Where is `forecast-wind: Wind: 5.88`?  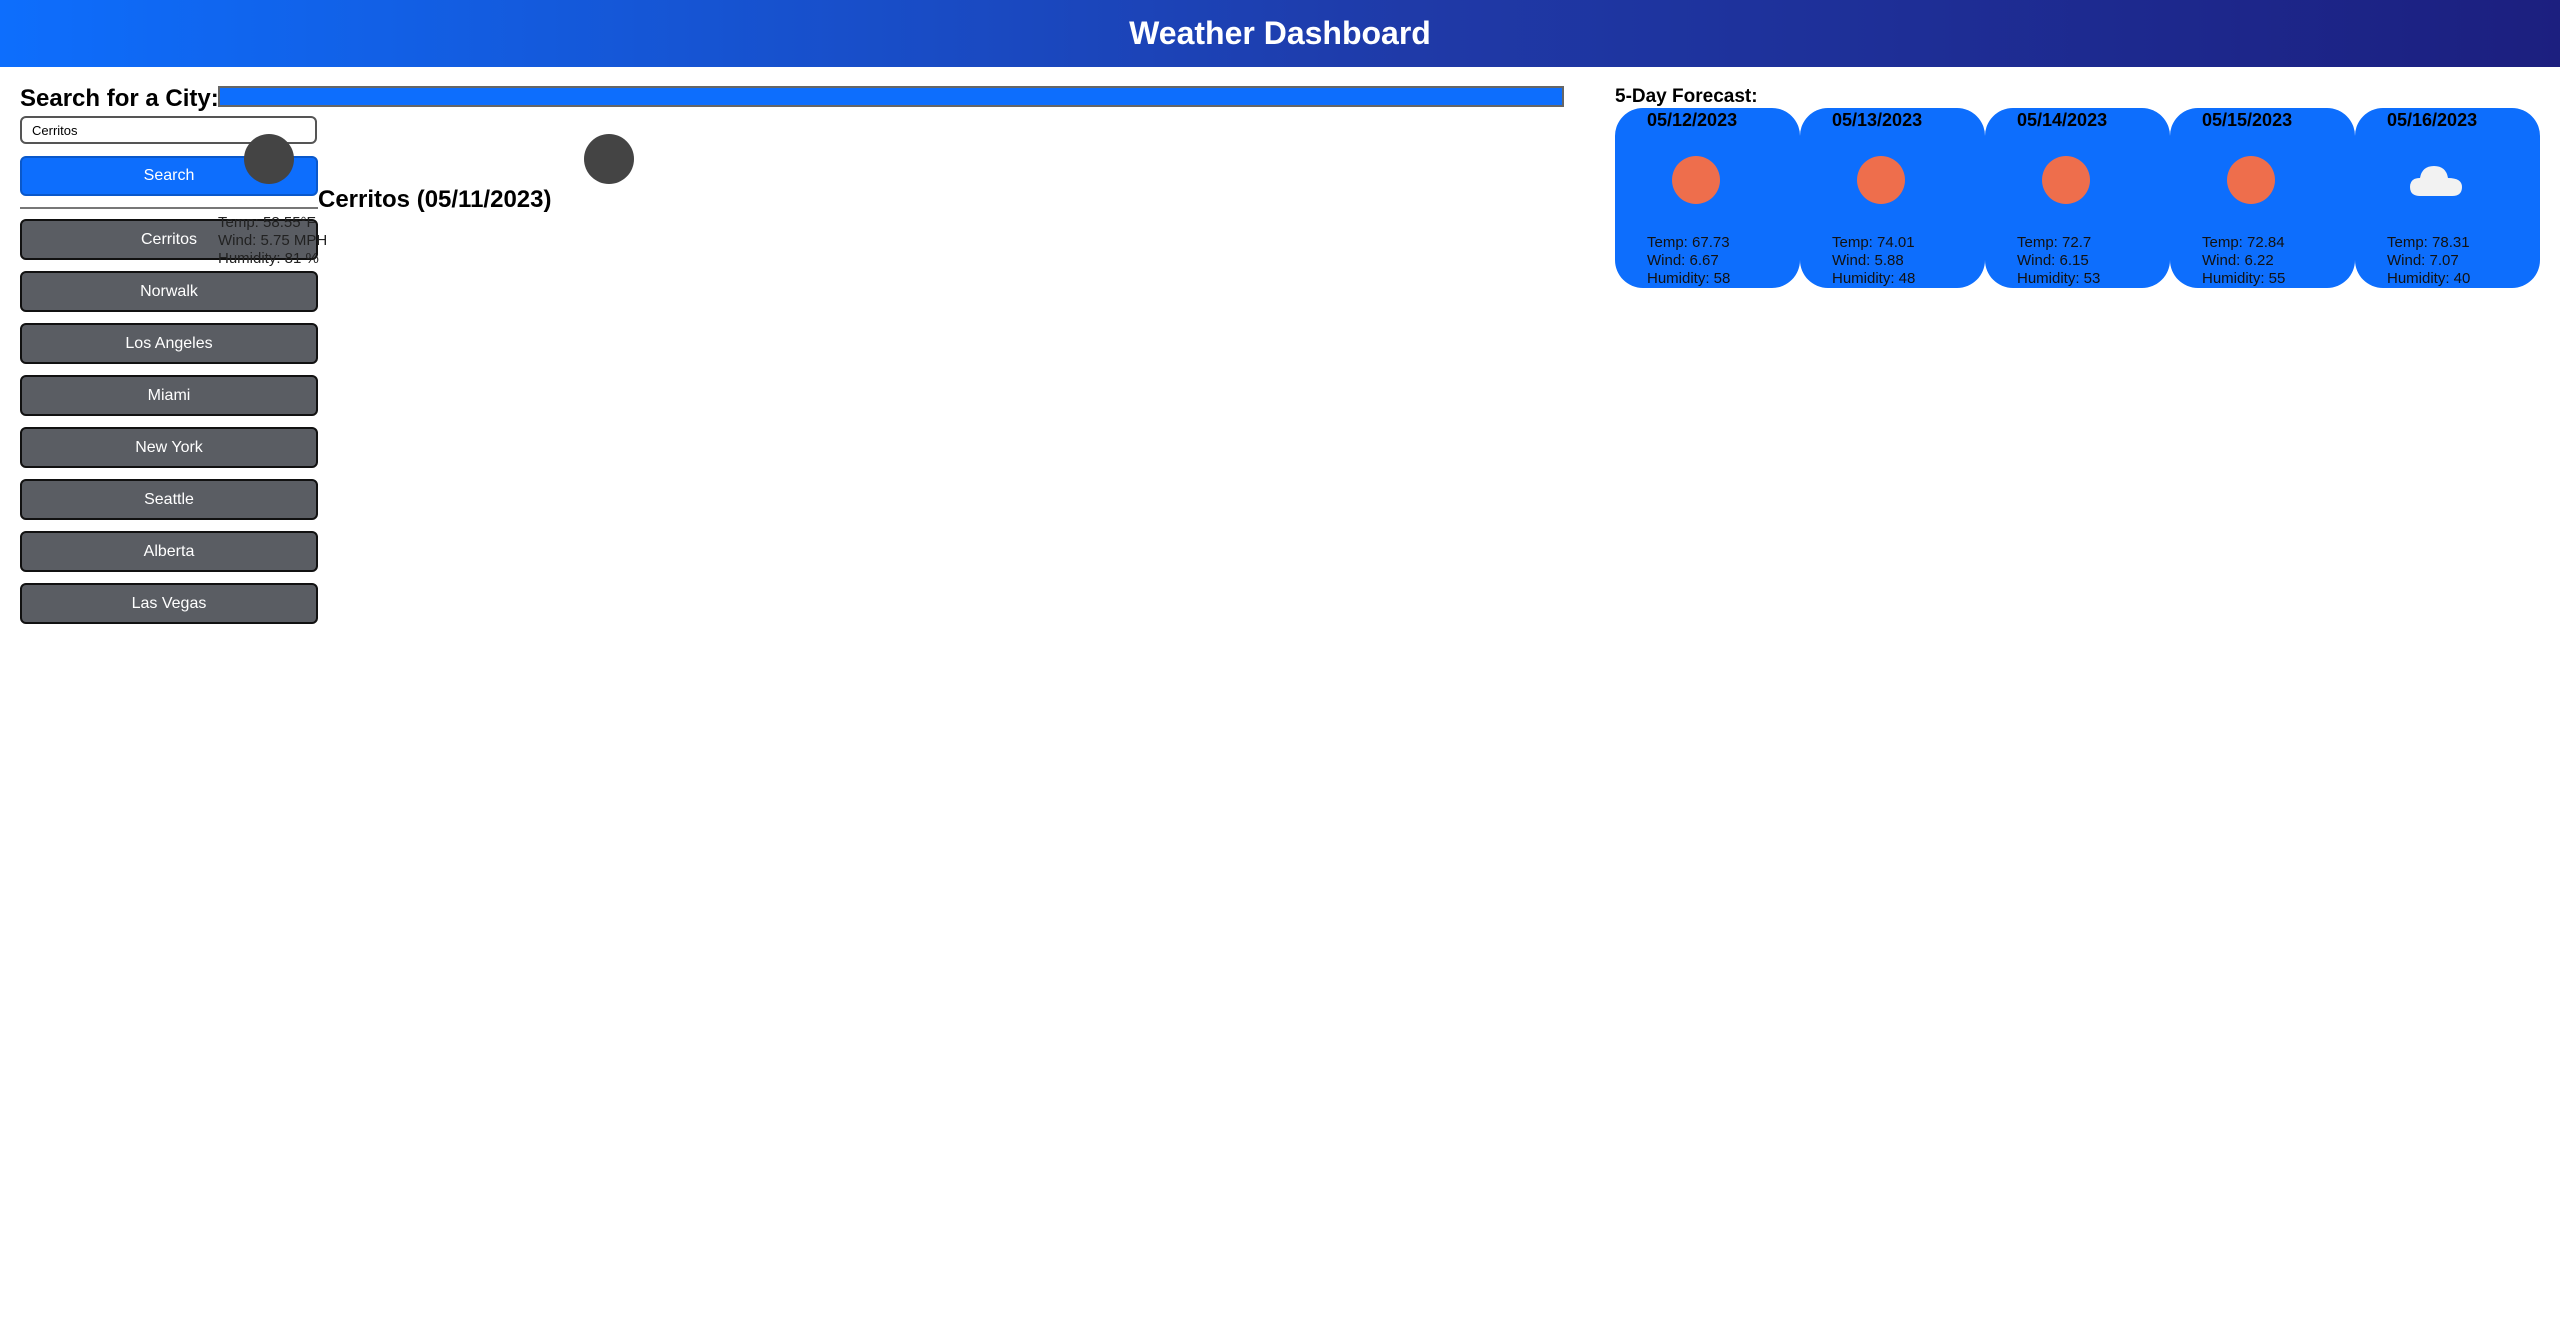 forecast-wind: Wind: 5.88 is located at coordinates (1868, 260).